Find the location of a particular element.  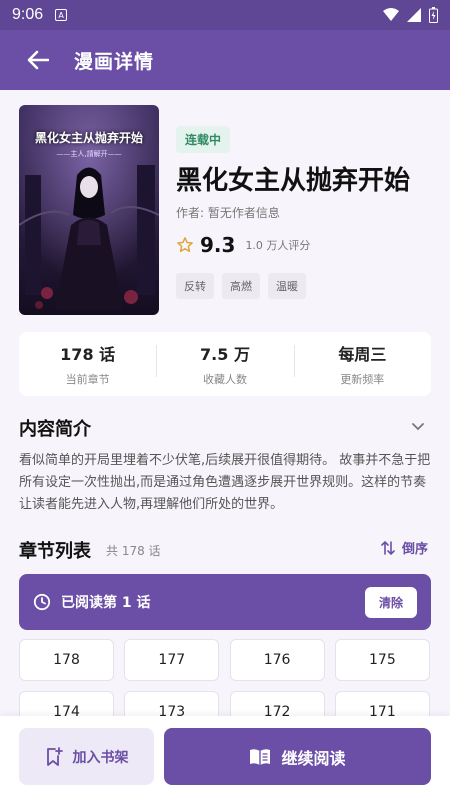

rating-score: 9.3 is located at coordinates (218, 245).